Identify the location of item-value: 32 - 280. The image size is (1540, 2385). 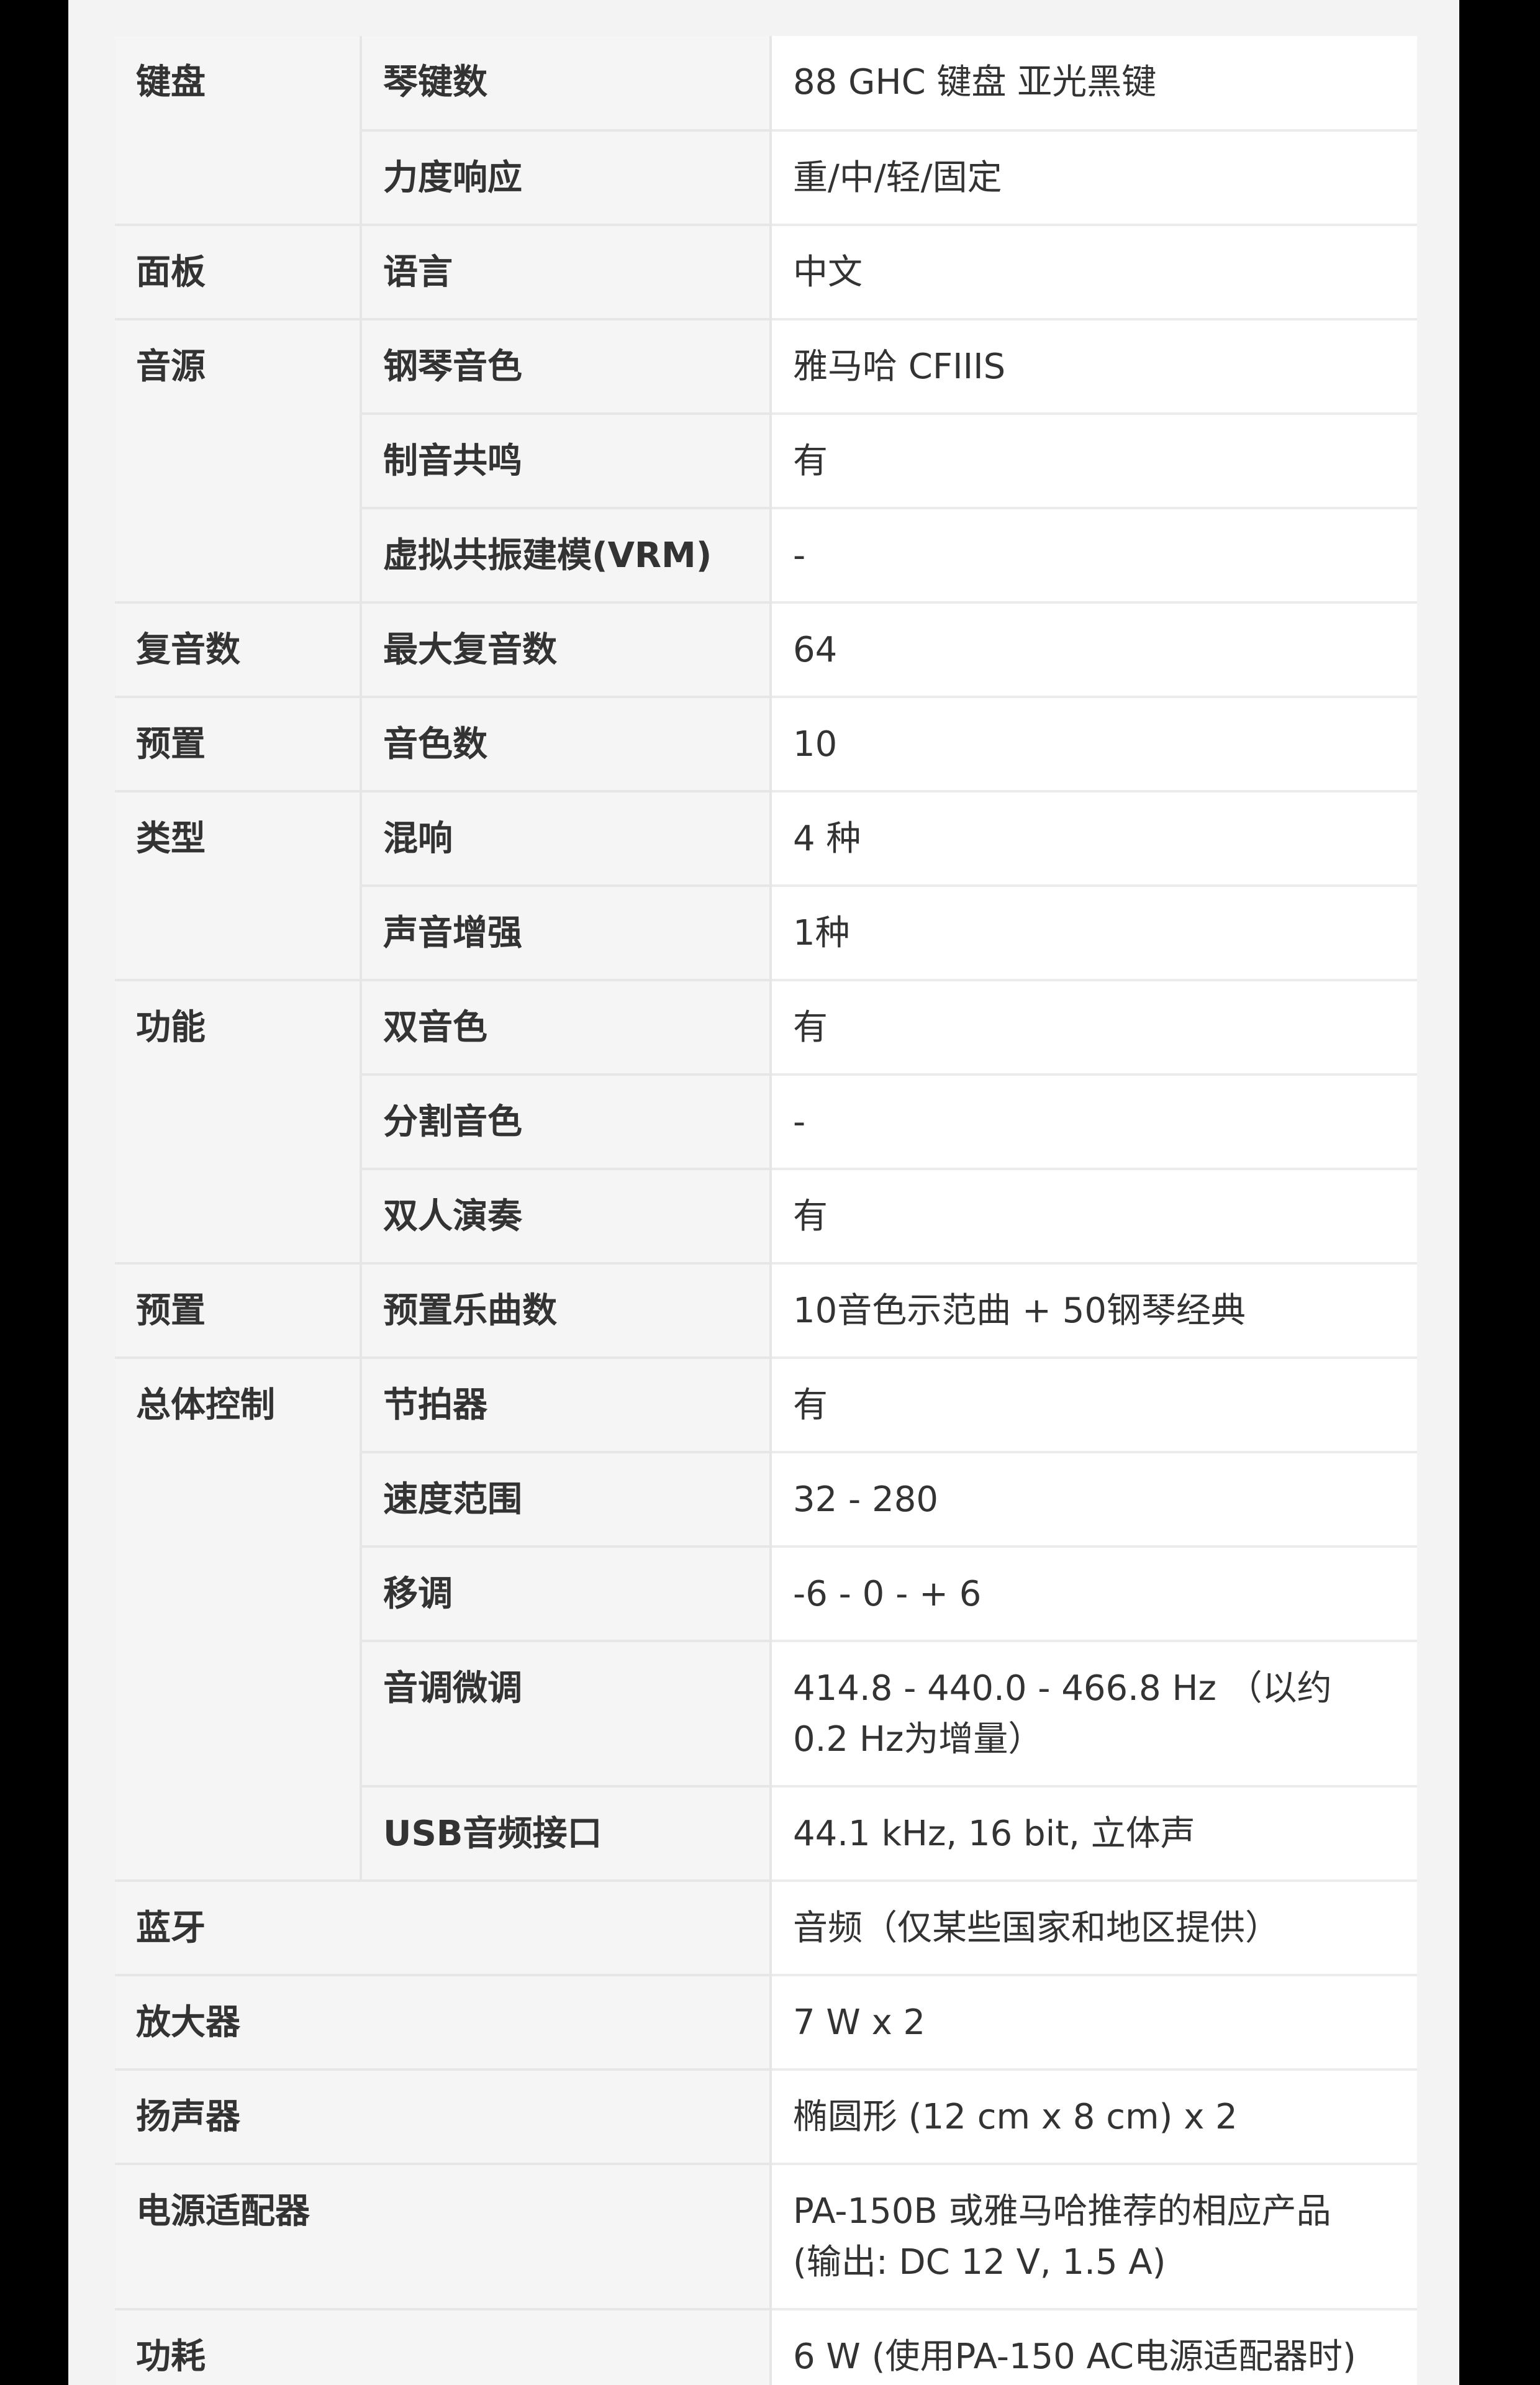
(1094, 1500).